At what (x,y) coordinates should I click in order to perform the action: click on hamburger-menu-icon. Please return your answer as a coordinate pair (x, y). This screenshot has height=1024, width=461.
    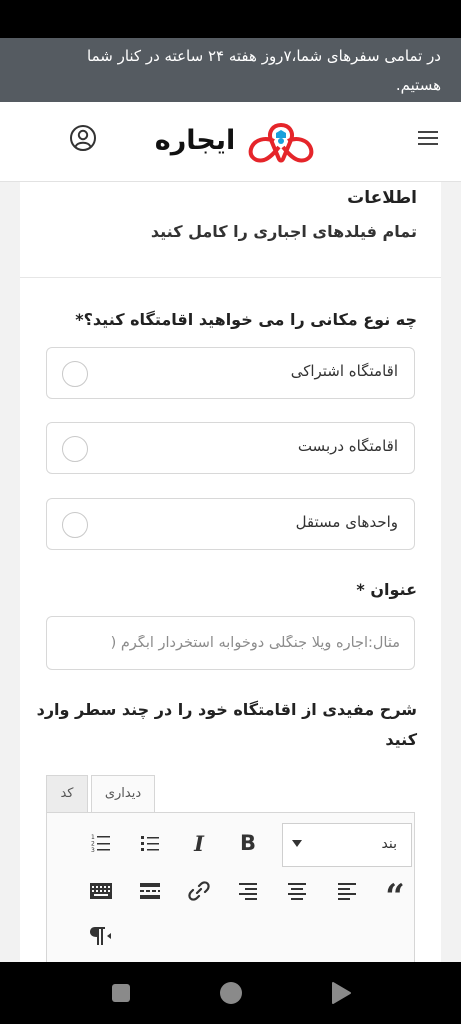
    Looking at the image, I should click on (428, 138).